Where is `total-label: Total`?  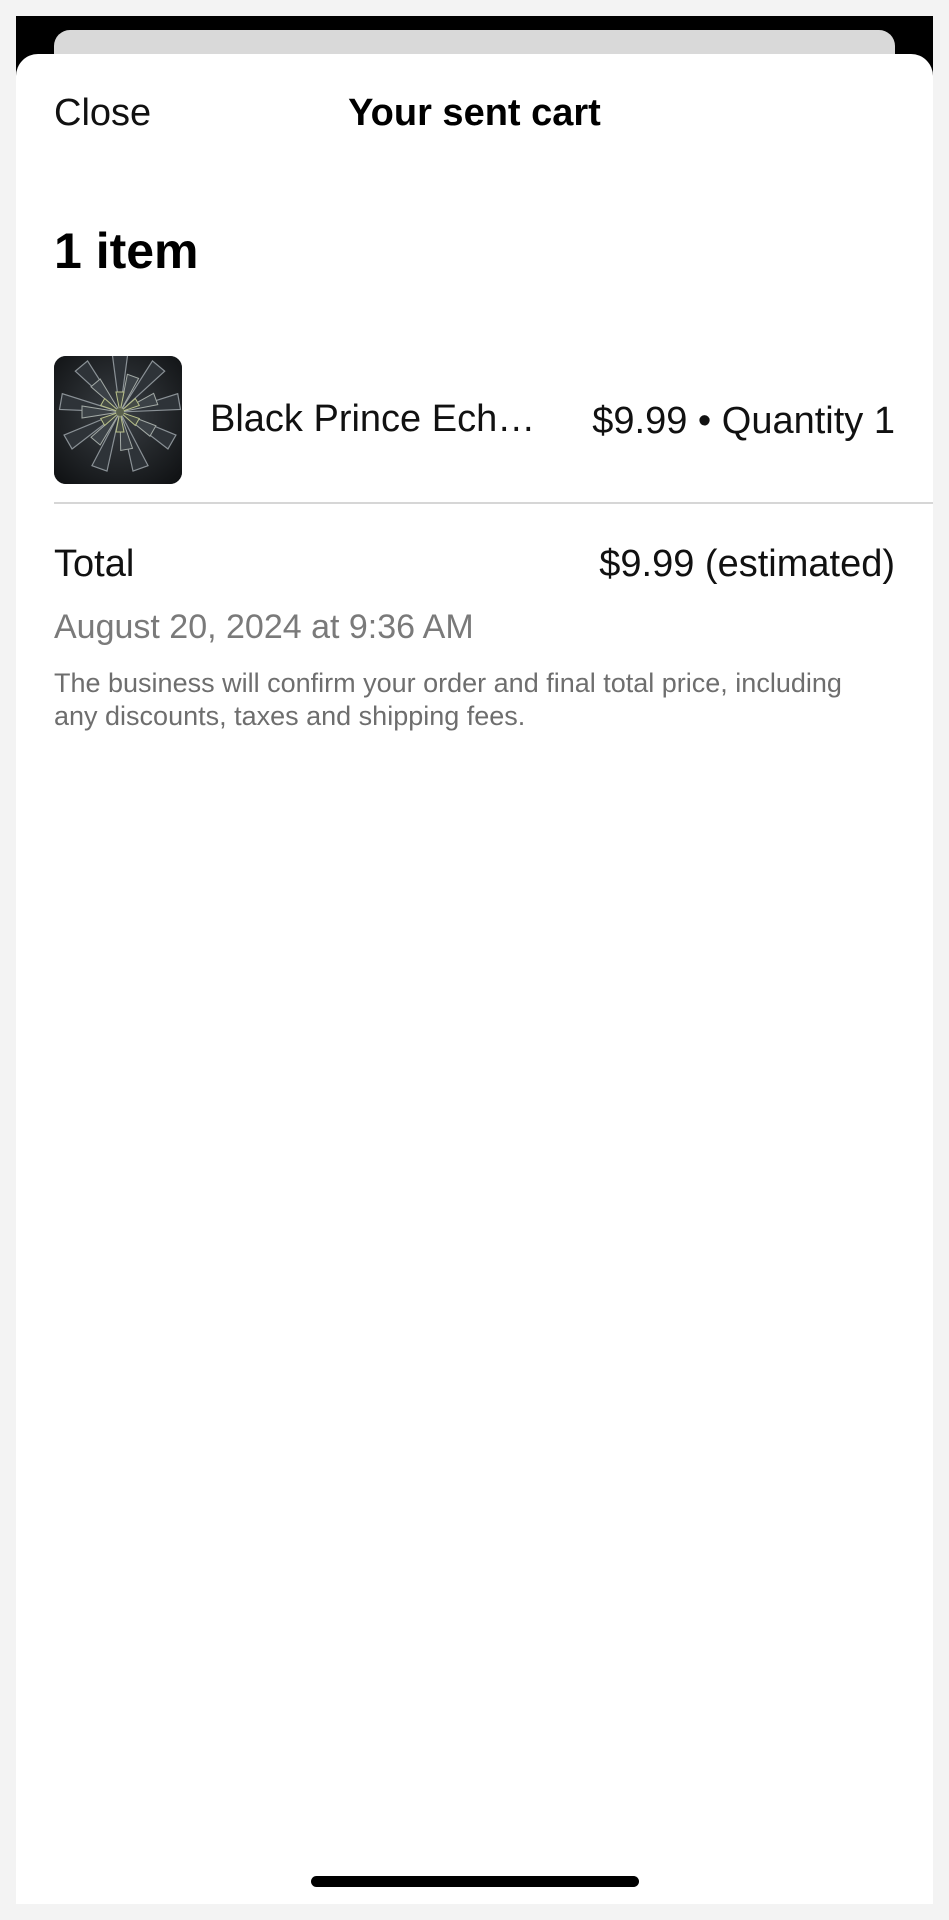 total-label: Total is located at coordinates (94, 564).